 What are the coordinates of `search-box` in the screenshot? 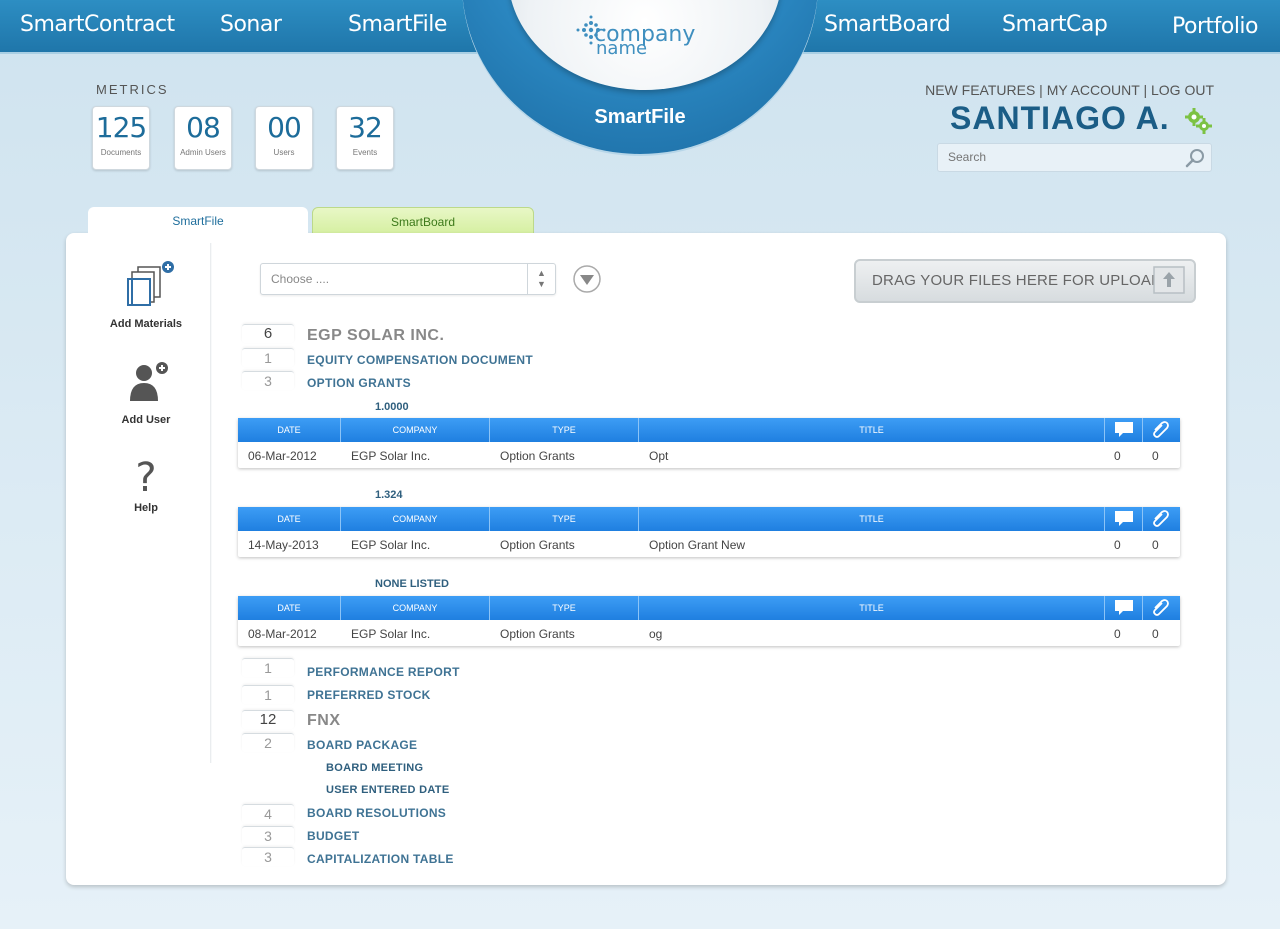 It's located at (1074, 157).